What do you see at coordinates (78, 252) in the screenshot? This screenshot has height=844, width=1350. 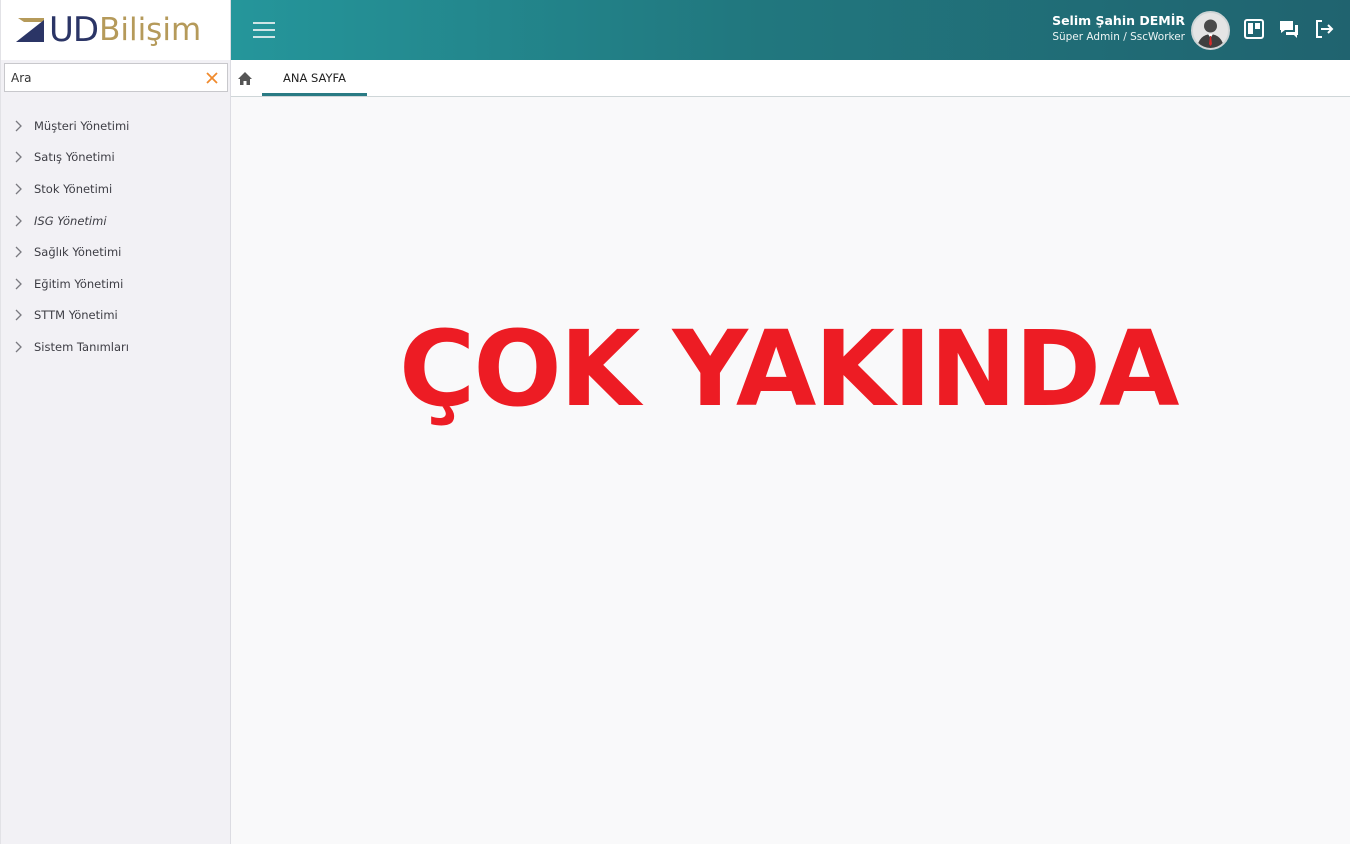 I see `sidebar-item-label: Sağlık Yönetimi` at bounding box center [78, 252].